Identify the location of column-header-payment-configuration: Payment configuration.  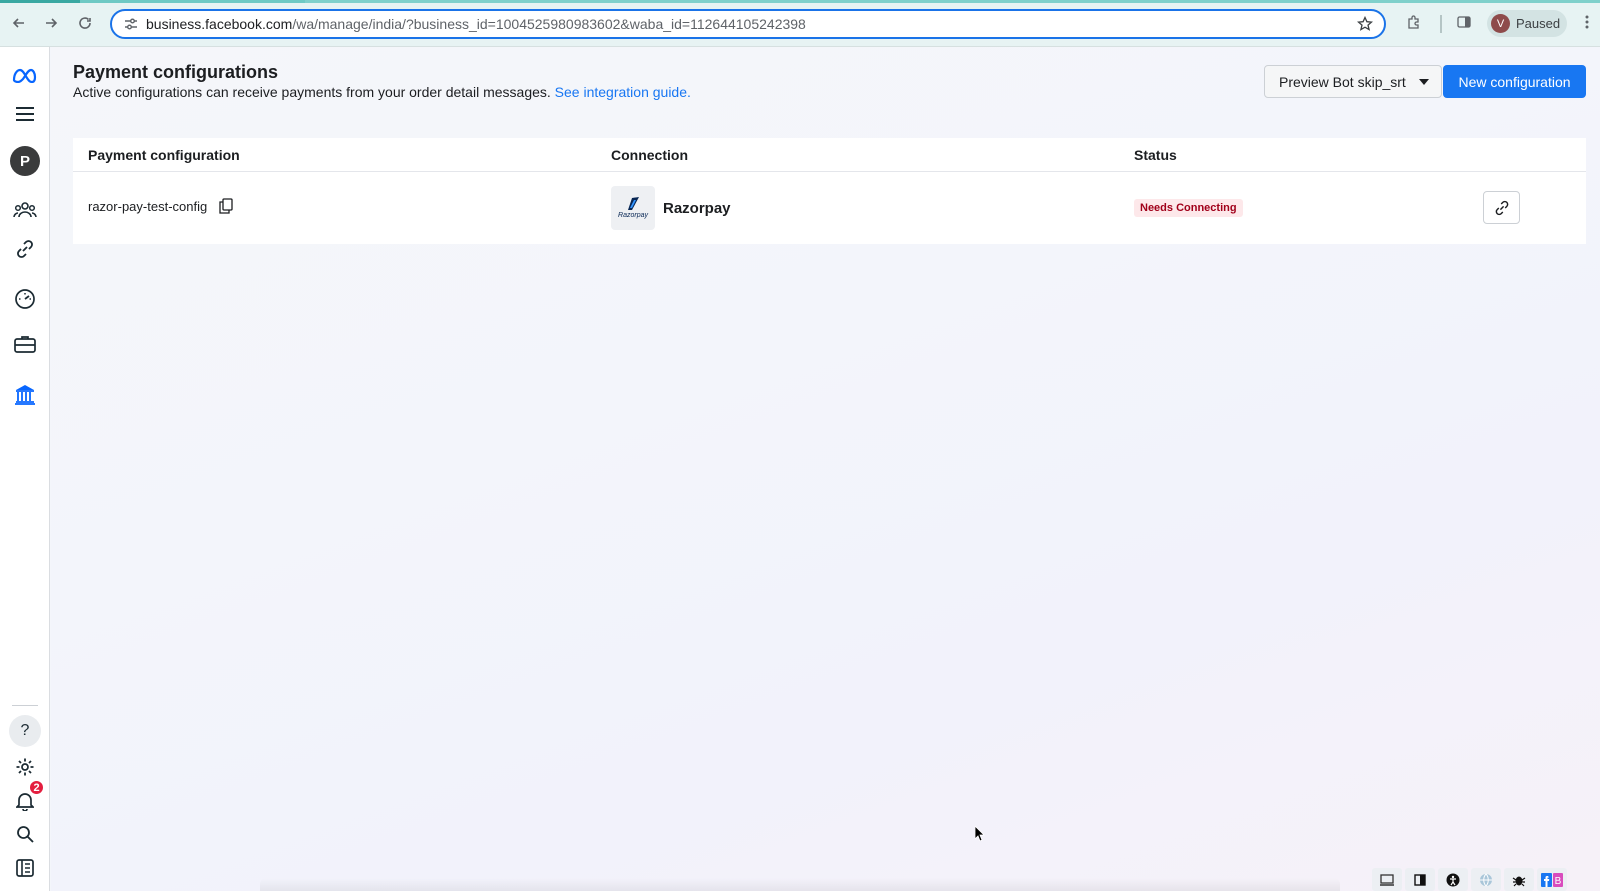
(164, 155).